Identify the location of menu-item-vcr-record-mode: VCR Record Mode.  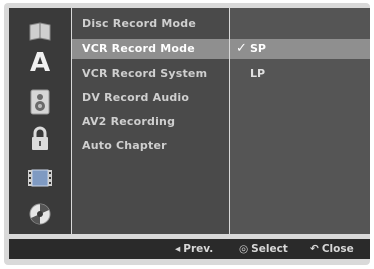
(150, 49).